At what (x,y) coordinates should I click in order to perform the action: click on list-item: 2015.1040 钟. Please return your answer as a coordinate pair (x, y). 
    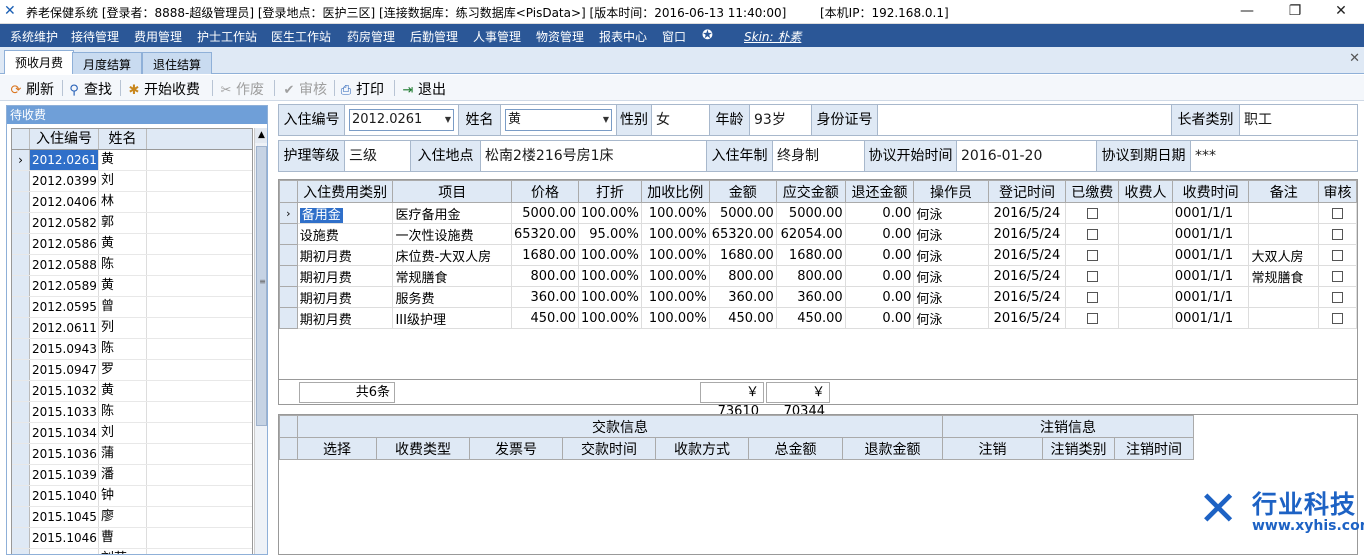
    Looking at the image, I should click on (132, 496).